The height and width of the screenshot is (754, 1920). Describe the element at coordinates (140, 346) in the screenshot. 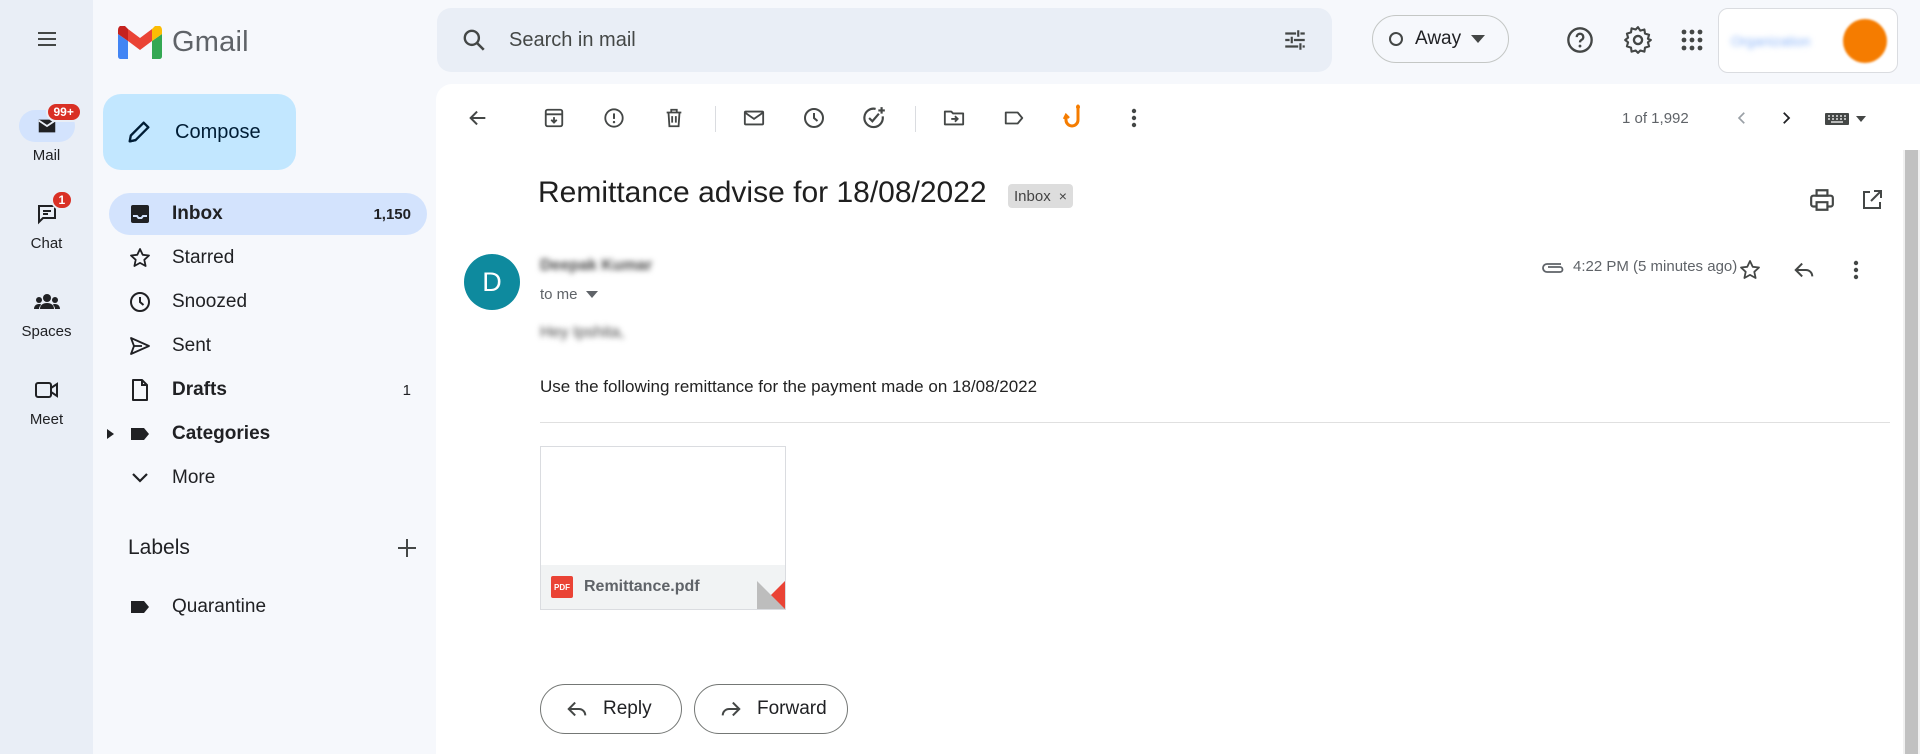

I see `send-icon` at that location.